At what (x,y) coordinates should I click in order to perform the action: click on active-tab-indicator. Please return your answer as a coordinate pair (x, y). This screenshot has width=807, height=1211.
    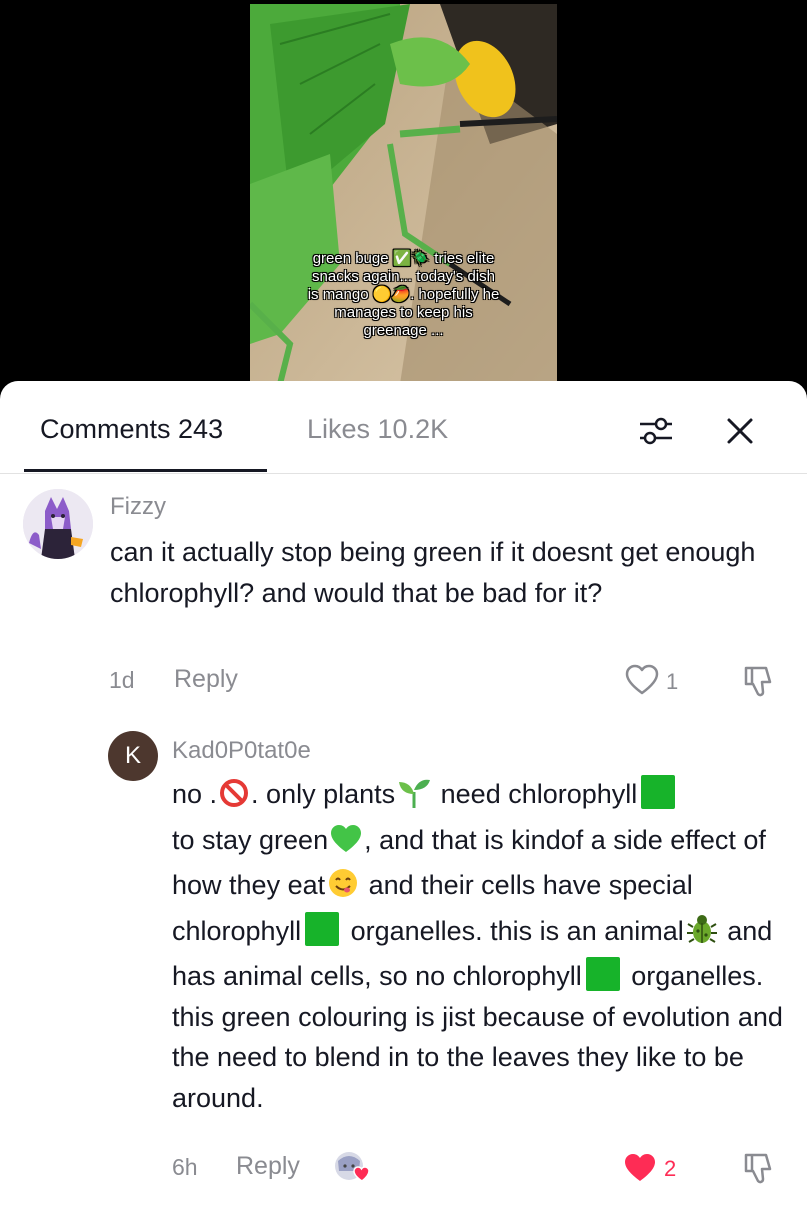
    Looking at the image, I should click on (145, 470).